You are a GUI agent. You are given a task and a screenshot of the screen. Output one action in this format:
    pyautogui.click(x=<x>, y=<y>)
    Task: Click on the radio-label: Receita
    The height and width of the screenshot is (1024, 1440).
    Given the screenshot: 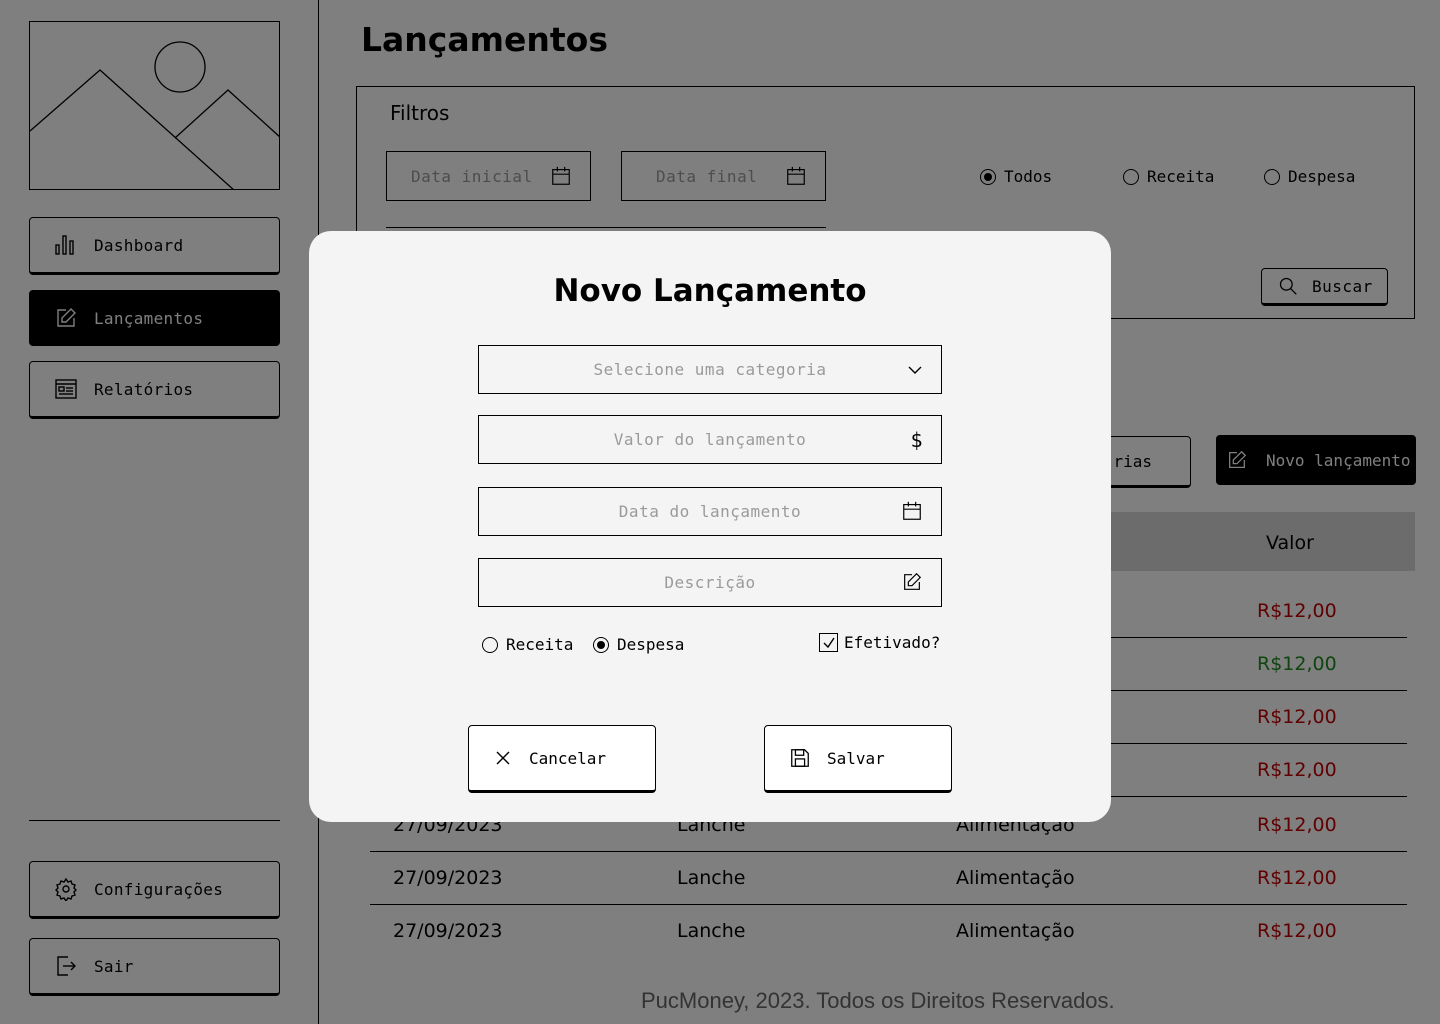 What is the action you would take?
    pyautogui.click(x=540, y=644)
    